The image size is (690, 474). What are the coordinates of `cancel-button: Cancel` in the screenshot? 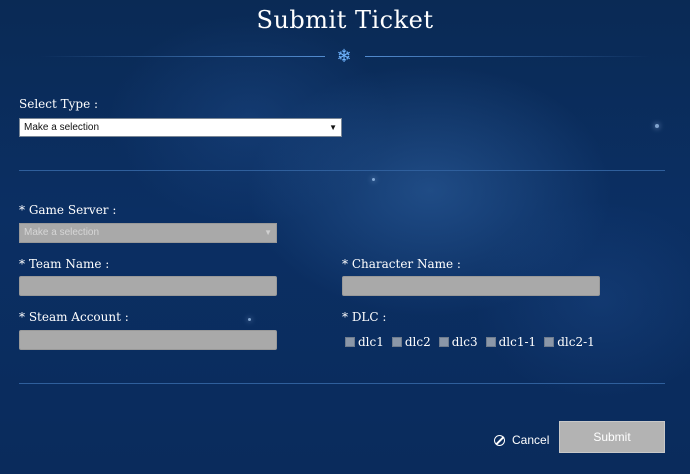 It's located at (521, 440).